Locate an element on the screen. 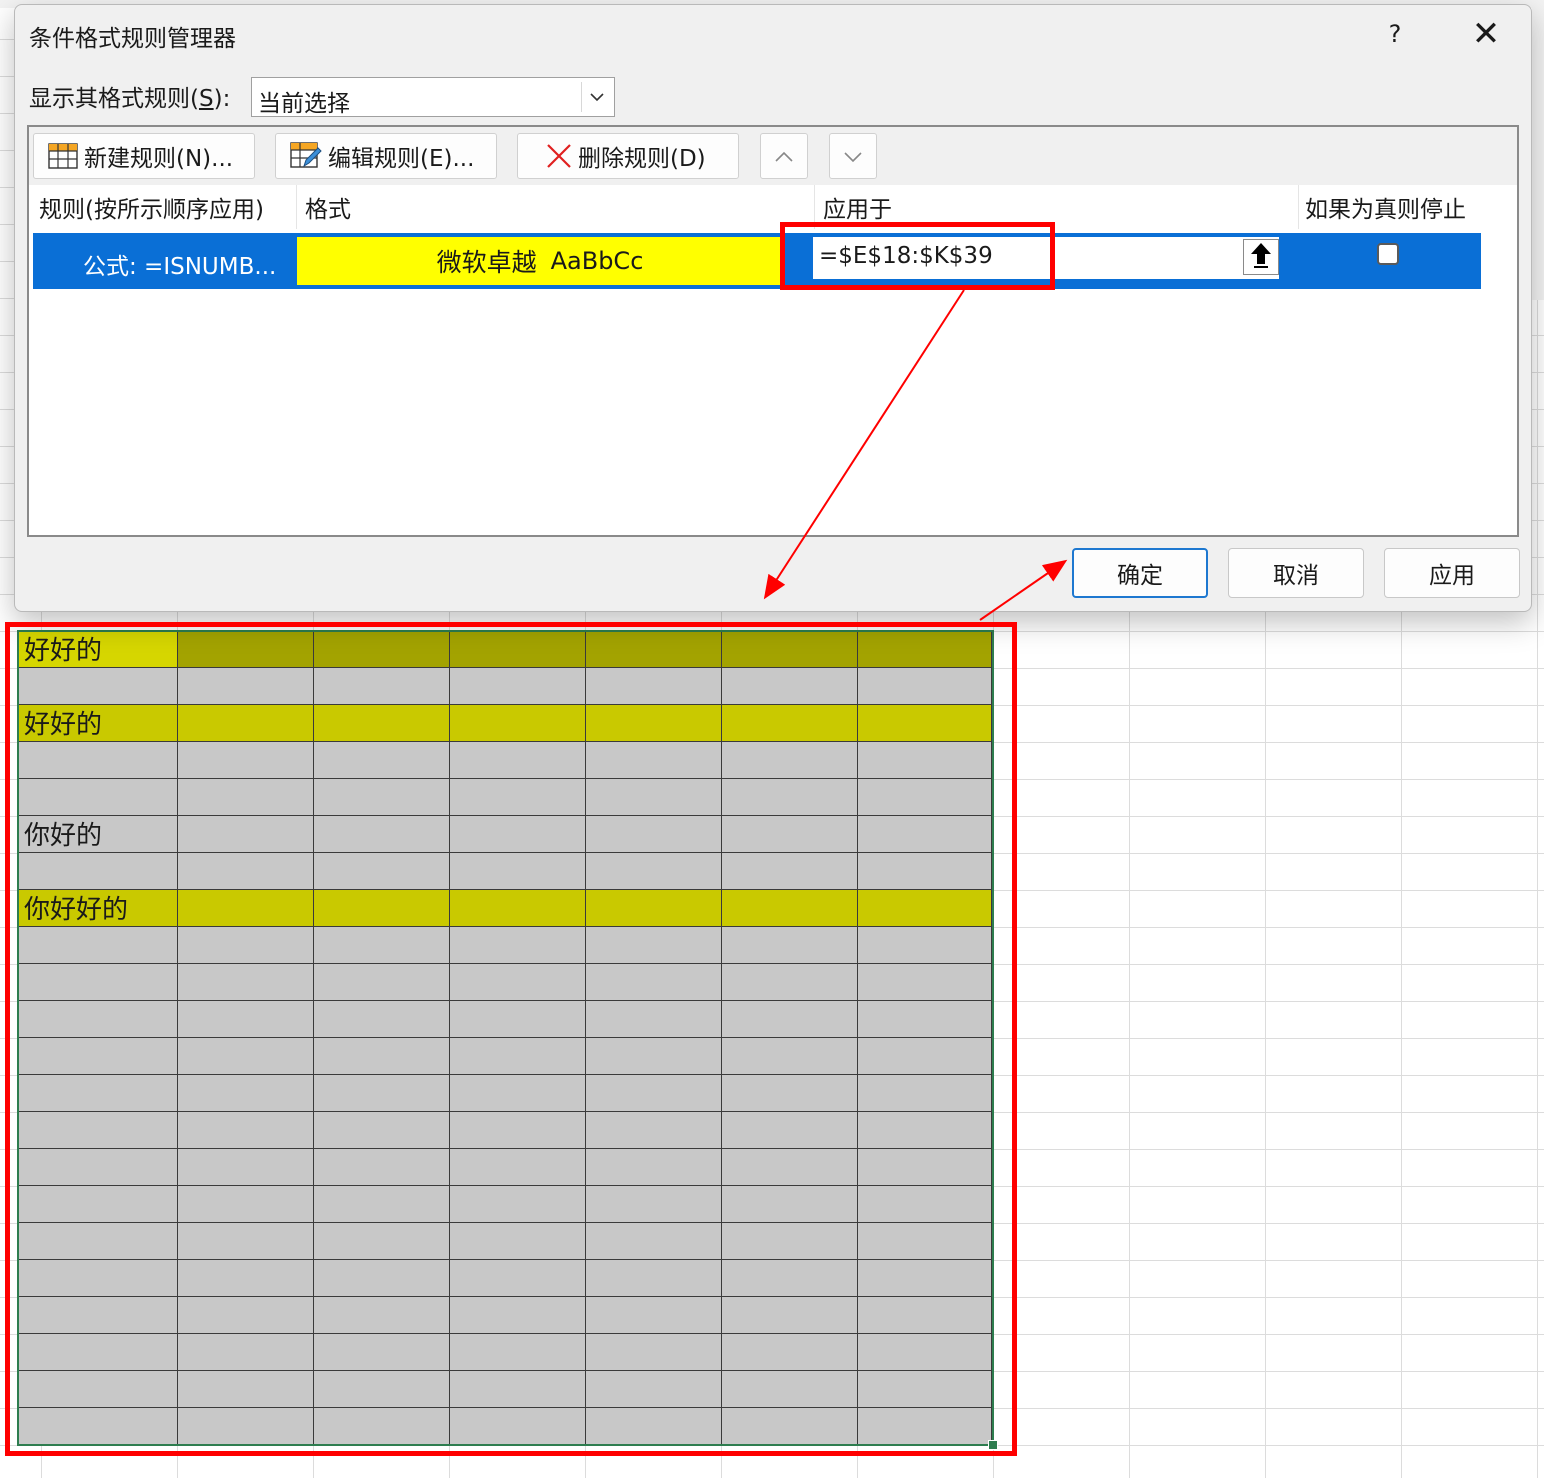 This screenshot has width=1544, height=1478. delete-rule-button: 删除规则(D) is located at coordinates (628, 156).